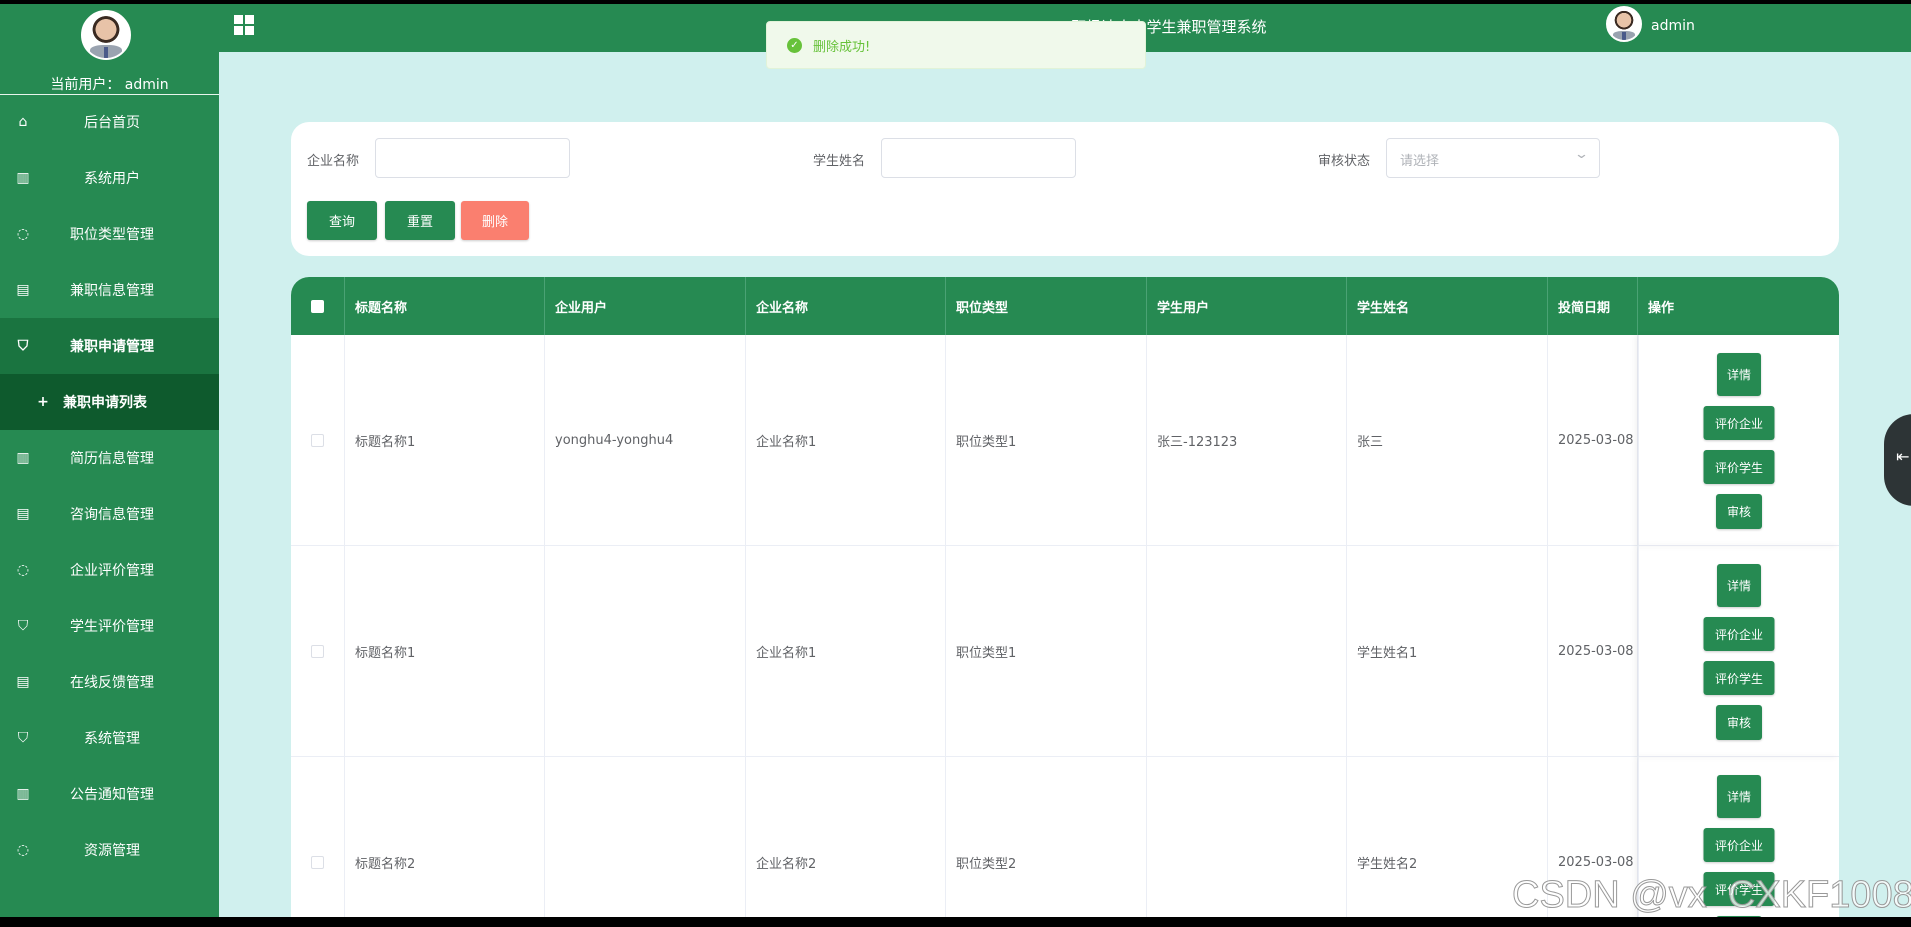 The width and height of the screenshot is (1911, 927). Describe the element at coordinates (794, 45) in the screenshot. I see `success-check-icon: ✓` at that location.